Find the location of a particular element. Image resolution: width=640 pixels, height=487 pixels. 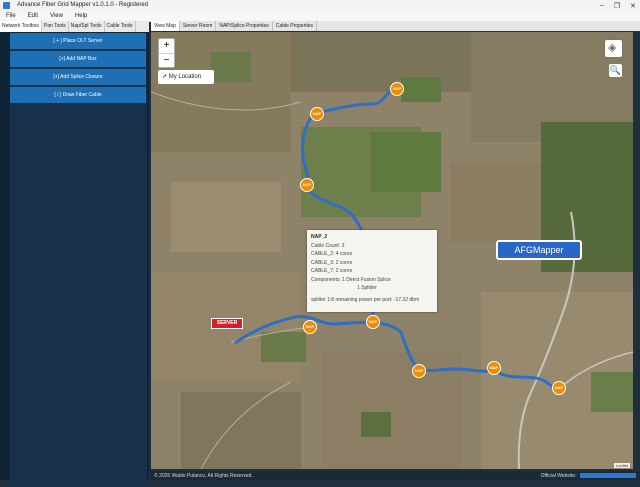

maximize-button: ❐ is located at coordinates (617, 6).